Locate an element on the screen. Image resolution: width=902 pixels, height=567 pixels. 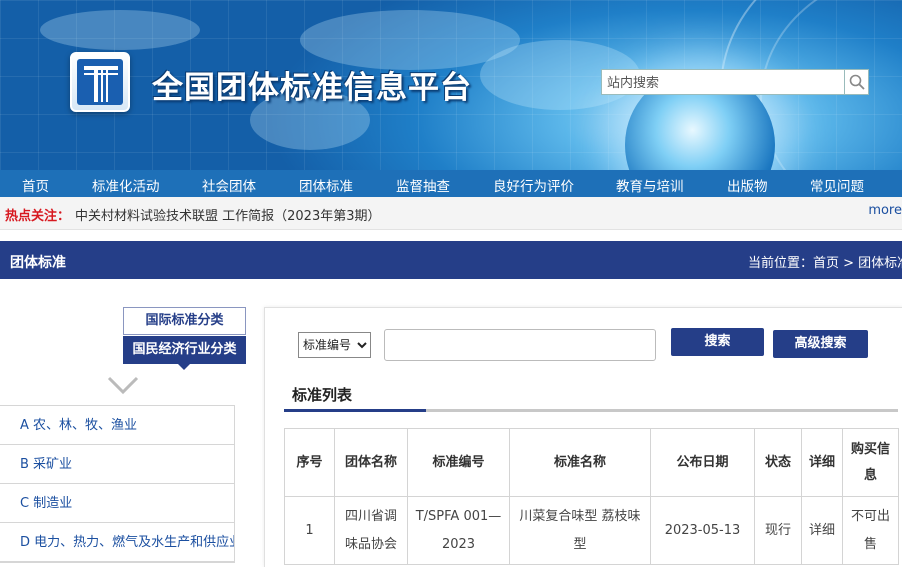
search-button: 搜索 is located at coordinates (717, 342).